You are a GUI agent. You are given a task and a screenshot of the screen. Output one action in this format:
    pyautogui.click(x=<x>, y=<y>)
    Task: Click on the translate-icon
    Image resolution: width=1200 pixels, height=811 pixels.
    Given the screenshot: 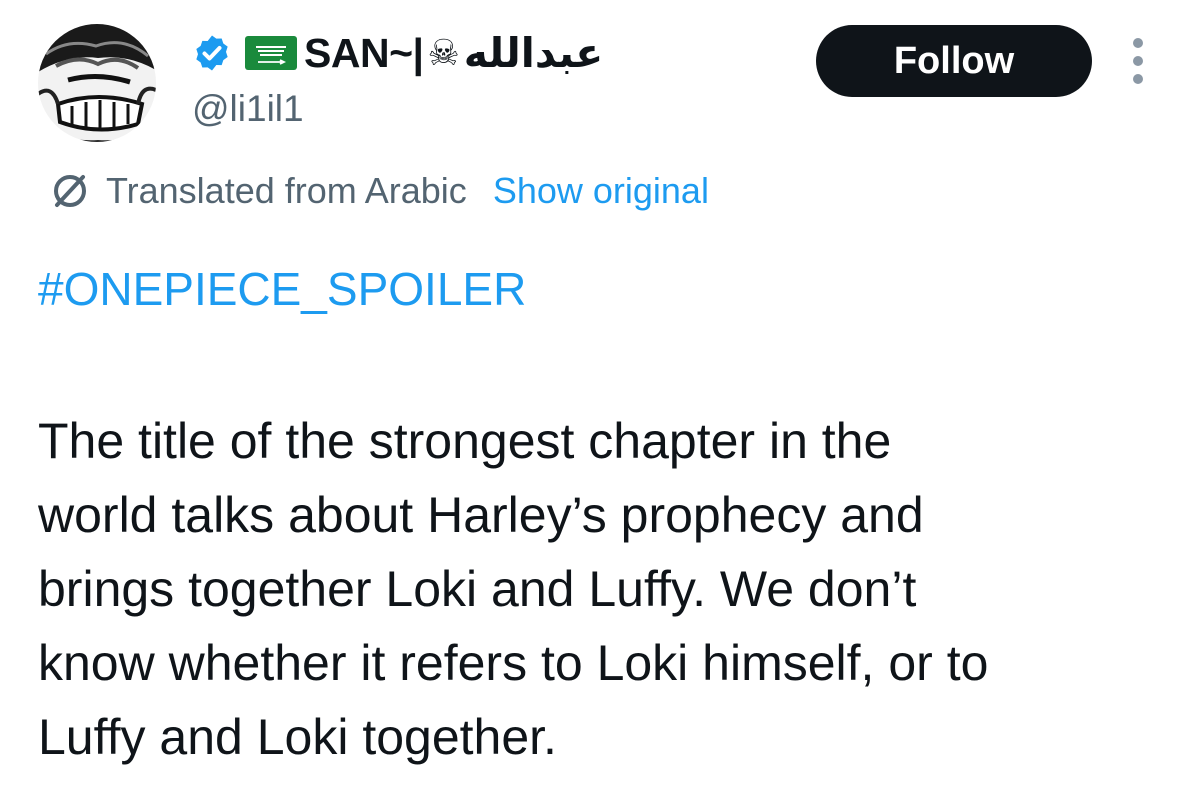 What is the action you would take?
    pyautogui.click(x=70, y=191)
    